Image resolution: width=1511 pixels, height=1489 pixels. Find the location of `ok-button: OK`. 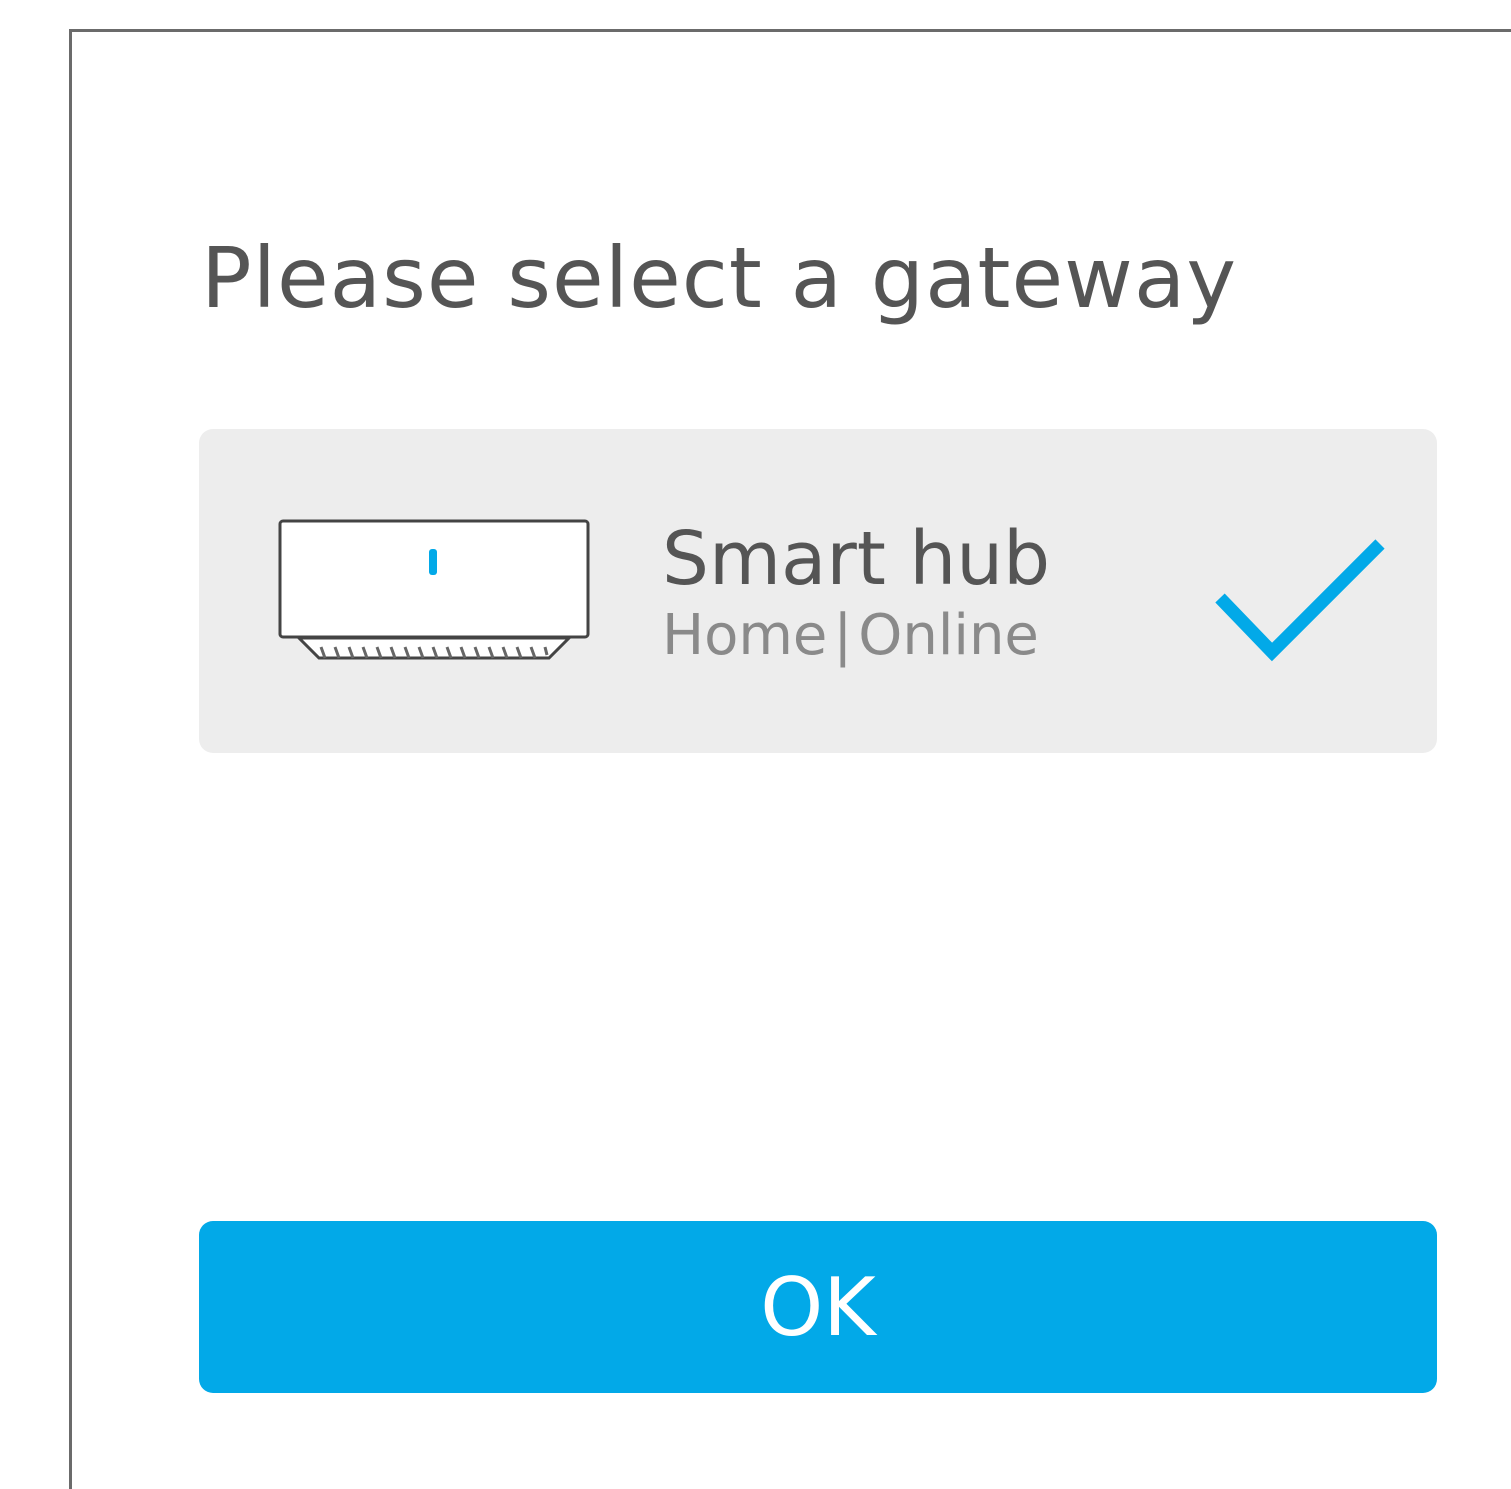

ok-button: OK is located at coordinates (818, 1307).